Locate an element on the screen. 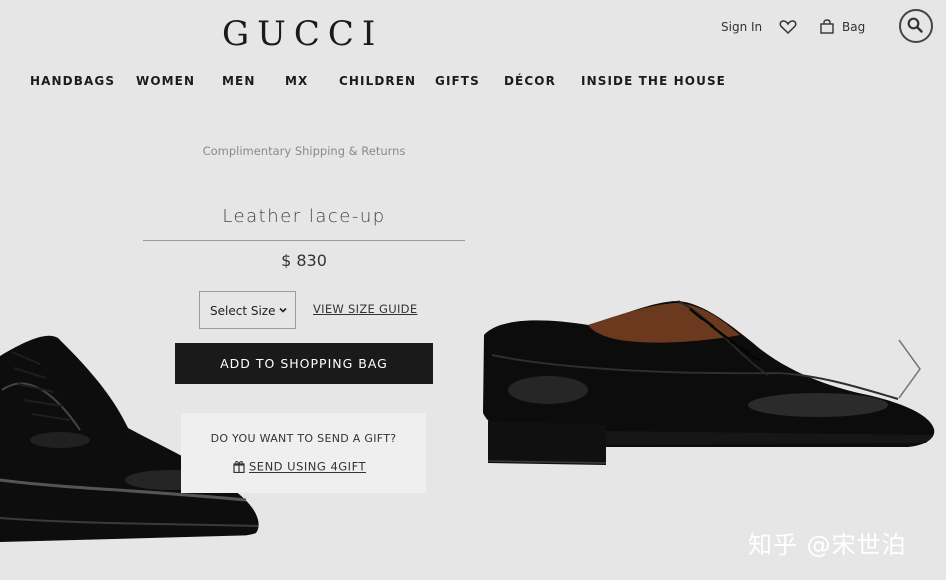 The width and height of the screenshot is (946, 580). nav-item-inside-the-house: INSIDE THE HOUSE is located at coordinates (653, 81).